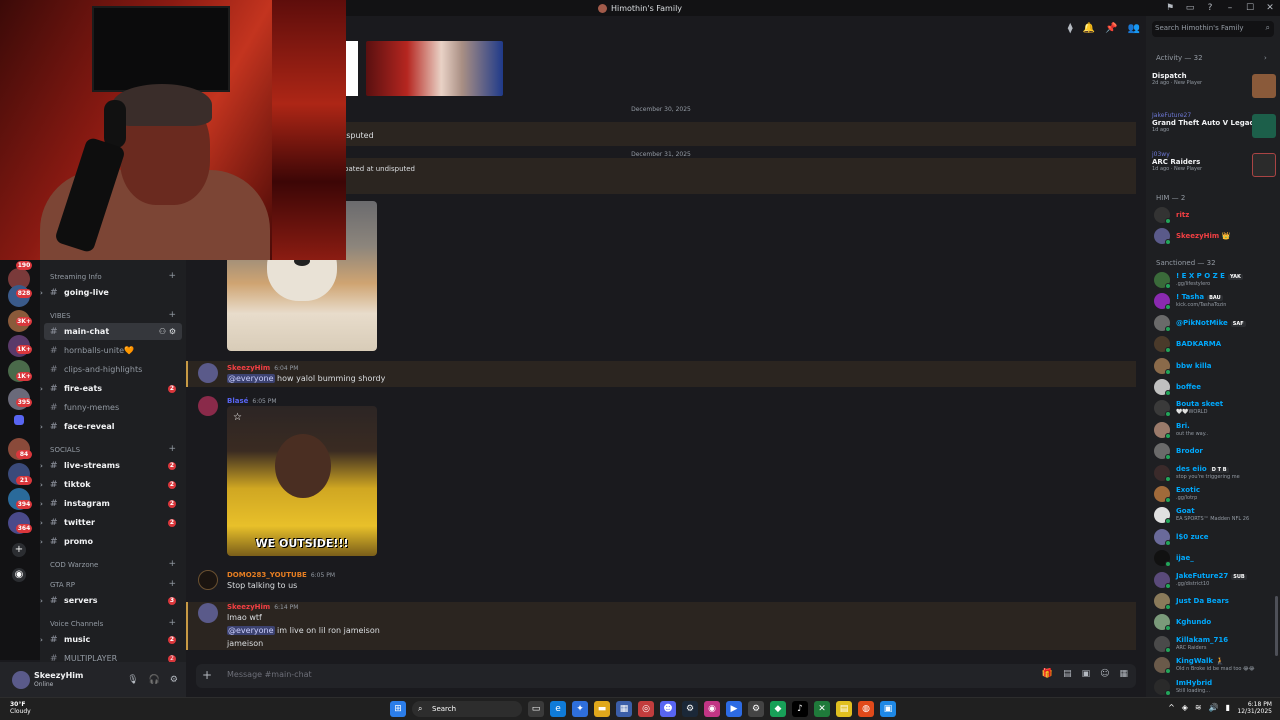 The image size is (1280, 720). What do you see at coordinates (624, 709) in the screenshot?
I see `store-icon: ▦` at bounding box center [624, 709].